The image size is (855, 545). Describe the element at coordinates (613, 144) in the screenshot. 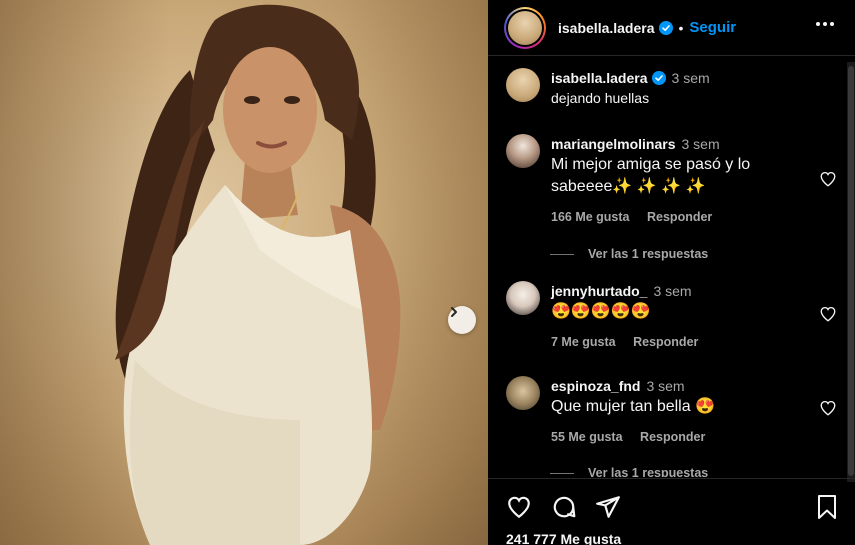

I see `comment-username: mariangelmolinars` at that location.